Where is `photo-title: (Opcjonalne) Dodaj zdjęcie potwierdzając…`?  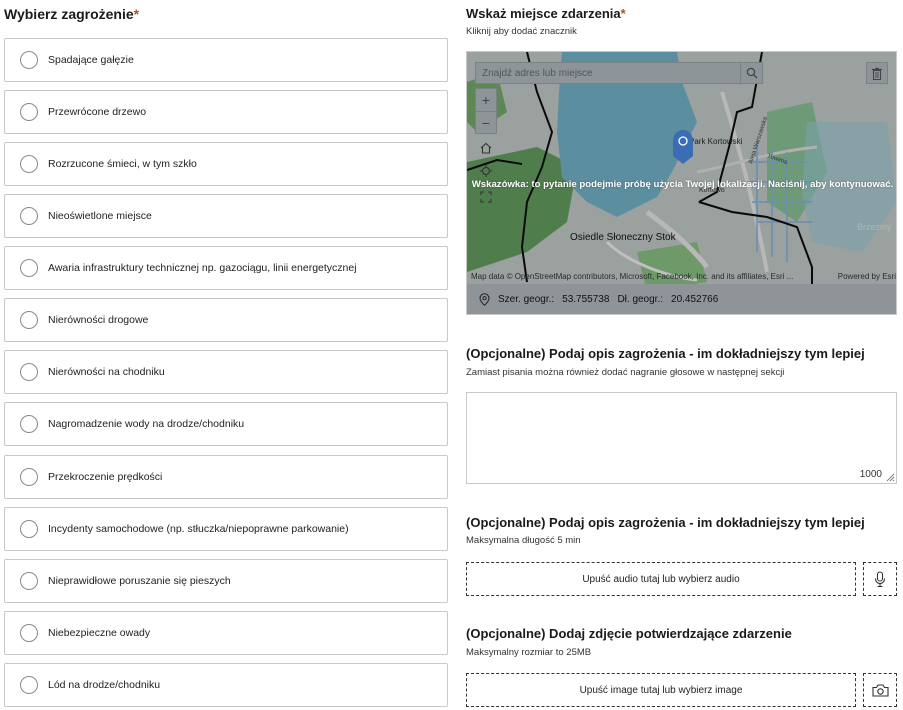 photo-title: (Opcjonalne) Dodaj zdjęcie potwierdzając… is located at coordinates (629, 633).